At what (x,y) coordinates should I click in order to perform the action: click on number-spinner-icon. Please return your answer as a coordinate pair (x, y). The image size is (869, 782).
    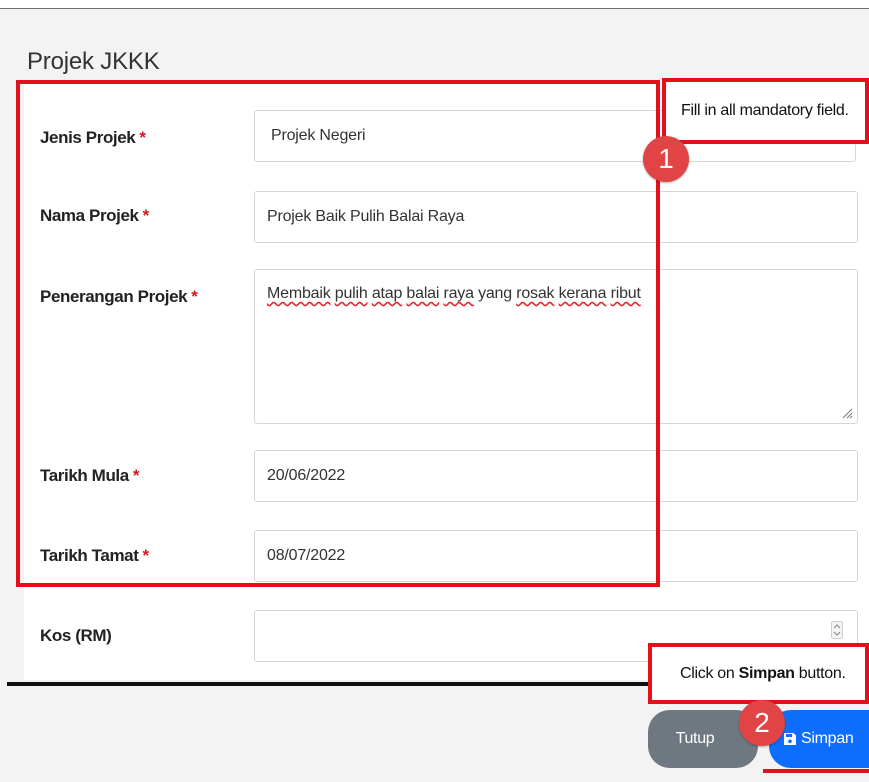
    Looking at the image, I should click on (837, 630).